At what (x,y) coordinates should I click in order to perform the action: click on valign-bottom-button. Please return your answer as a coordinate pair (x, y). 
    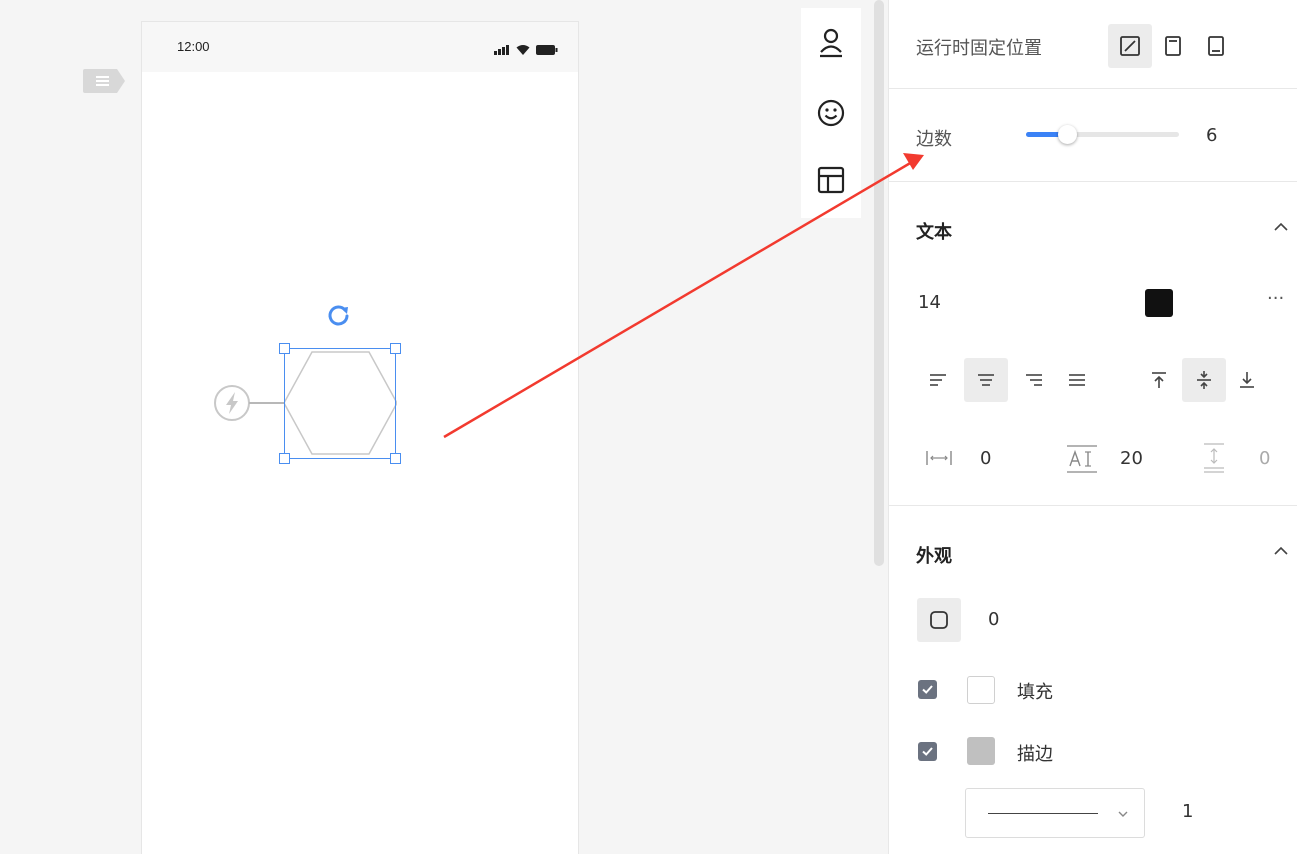
    Looking at the image, I should click on (1247, 380).